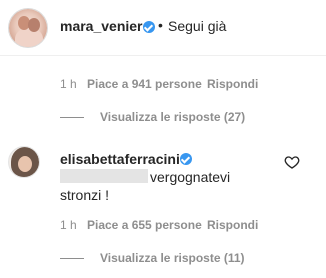  What do you see at coordinates (144, 84) in the screenshot?
I see `first-comment-likes: Piace a 941 persone` at bounding box center [144, 84].